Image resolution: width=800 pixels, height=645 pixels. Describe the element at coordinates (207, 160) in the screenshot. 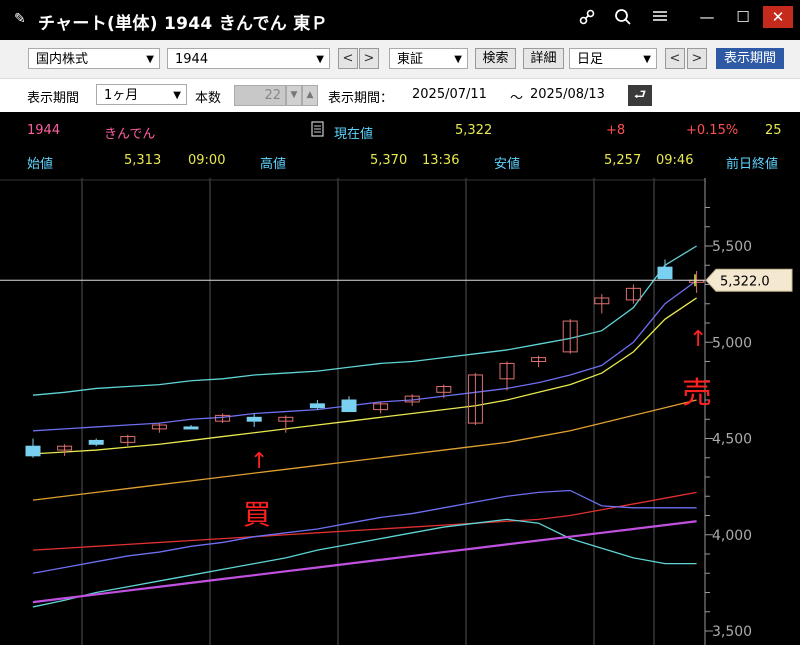

I see `open-time: 09:00` at that location.